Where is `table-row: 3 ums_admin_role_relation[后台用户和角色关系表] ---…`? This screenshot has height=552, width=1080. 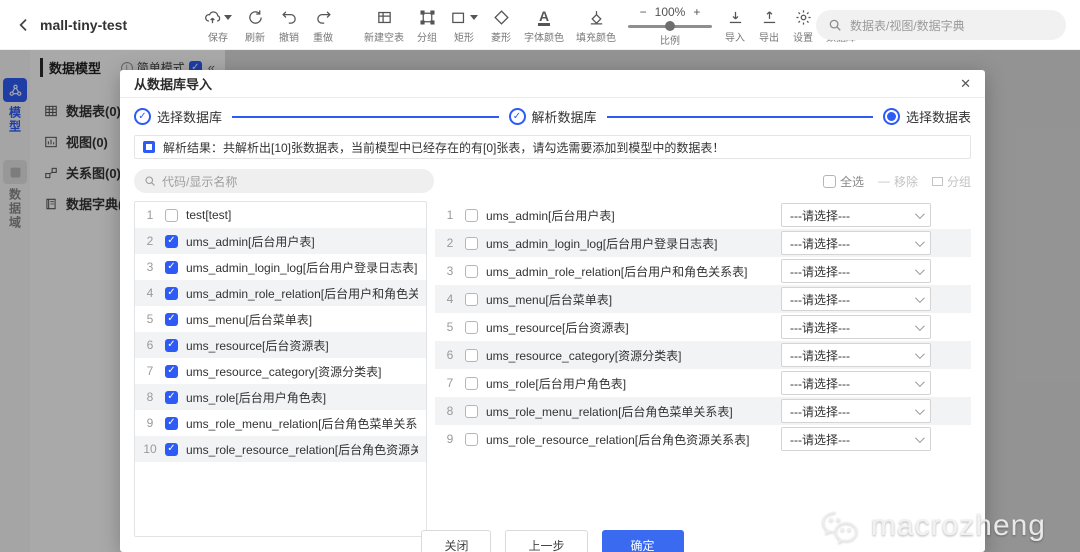 table-row: 3 ums_admin_role_relation[后台用户和角色关系表] ---… is located at coordinates (703, 271).